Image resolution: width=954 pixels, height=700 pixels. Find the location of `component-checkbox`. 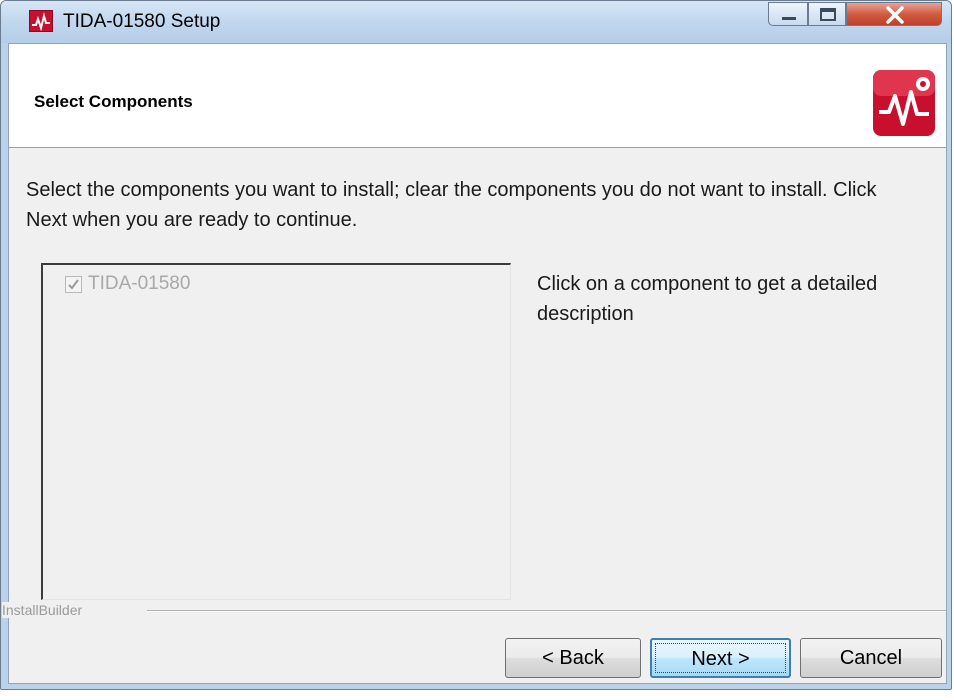

component-checkbox is located at coordinates (73, 284).